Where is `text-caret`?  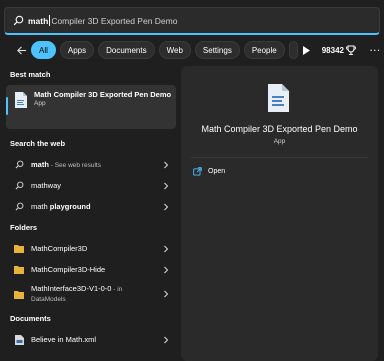 text-caret is located at coordinates (50, 20).